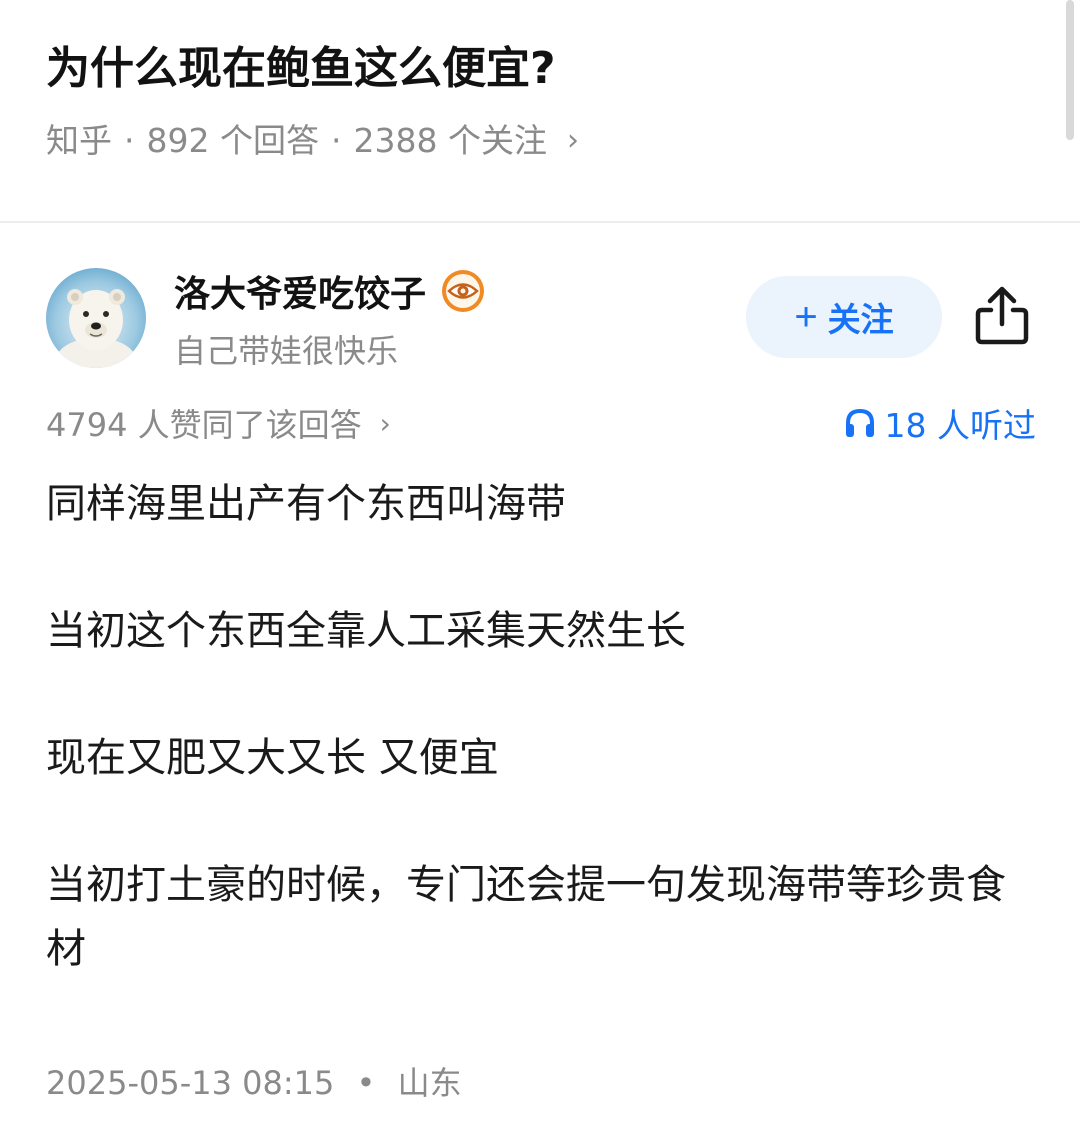  I want to click on follow-button: + 关注, so click(844, 317).